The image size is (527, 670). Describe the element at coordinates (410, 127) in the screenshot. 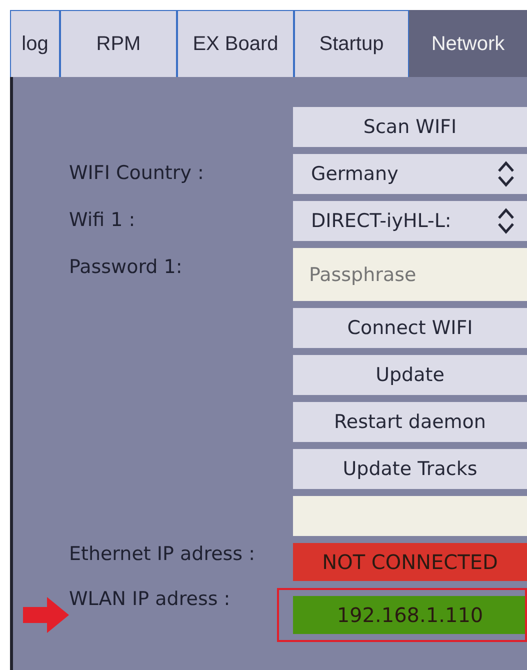

I see `action-button: Scan WIFI` at that location.